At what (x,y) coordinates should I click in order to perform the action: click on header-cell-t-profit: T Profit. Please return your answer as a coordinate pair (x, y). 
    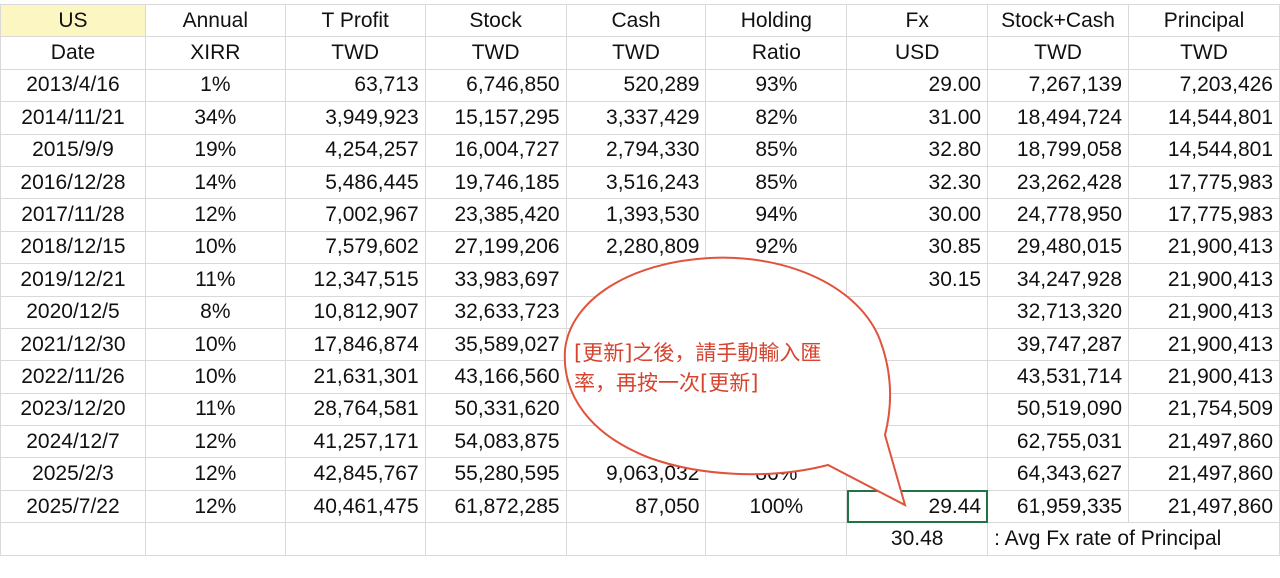
    Looking at the image, I should click on (355, 20).